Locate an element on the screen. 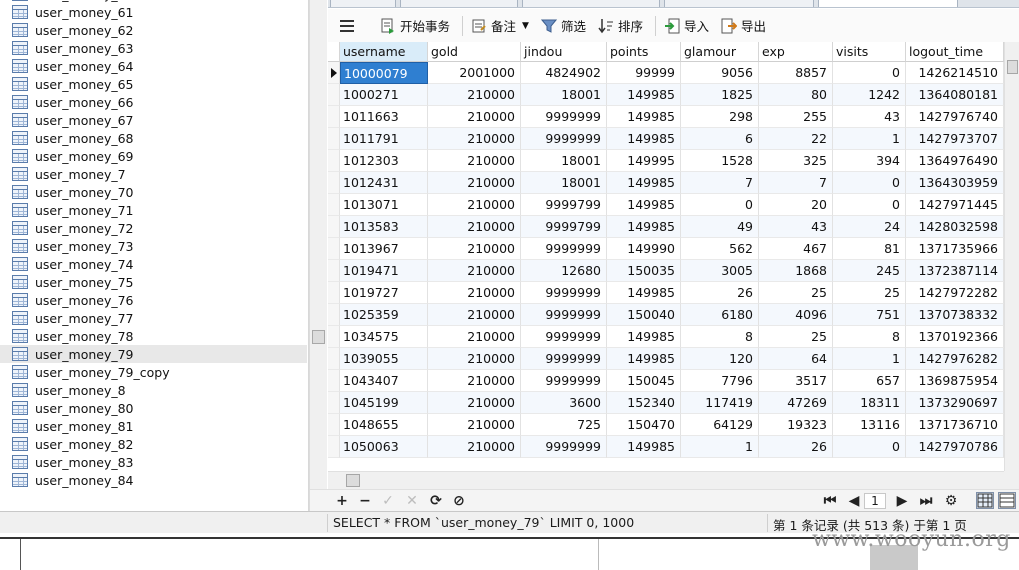  page-number-field: 1 is located at coordinates (875, 501).